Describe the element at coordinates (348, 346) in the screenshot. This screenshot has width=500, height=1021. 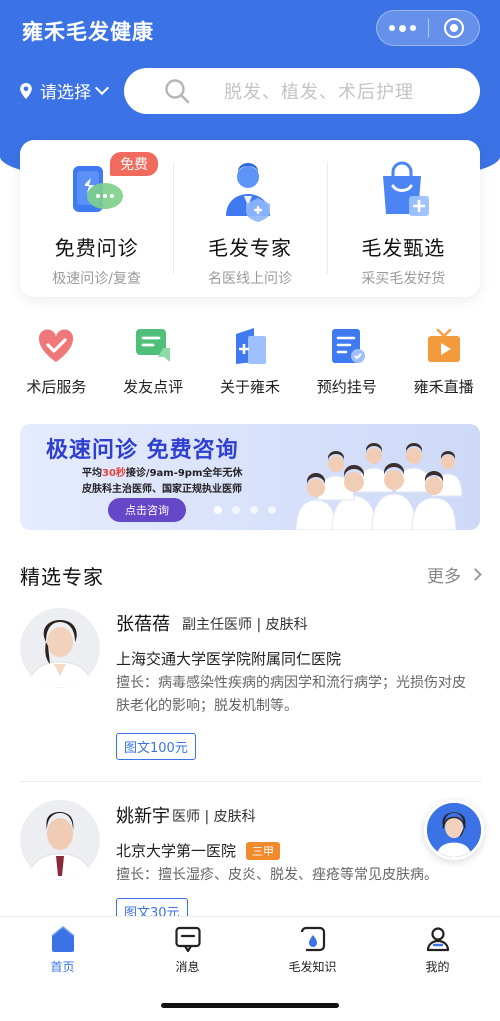
I see `appointment-icon` at that location.